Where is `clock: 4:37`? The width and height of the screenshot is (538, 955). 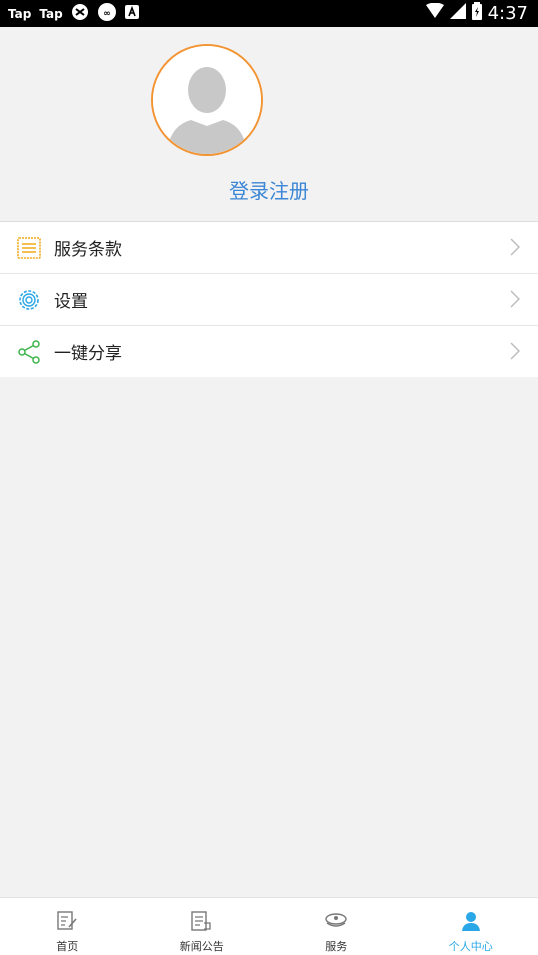
clock: 4:37 is located at coordinates (508, 13).